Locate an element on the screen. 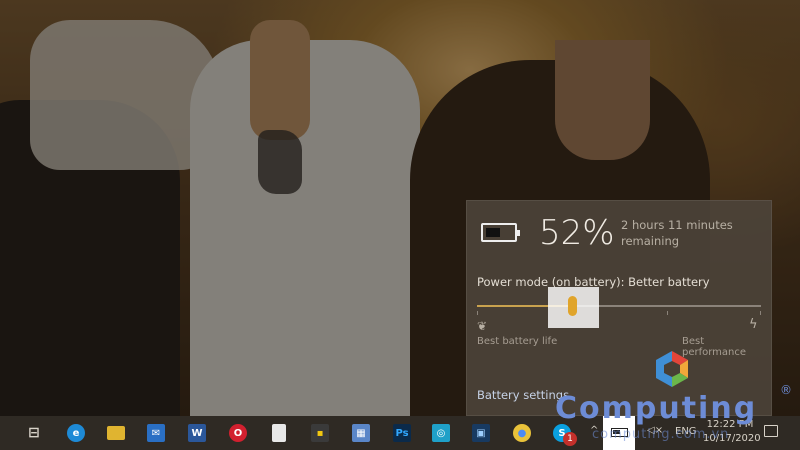  mail-icon: ✉ is located at coordinates (156, 433).